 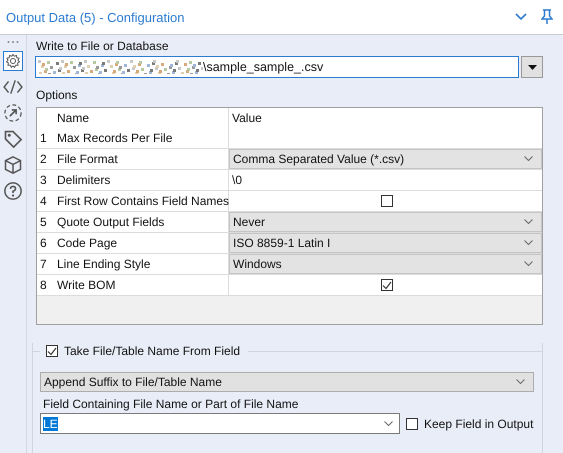 What do you see at coordinates (479, 423) in the screenshot?
I see `checkbox-label: Keep Field in Output` at bounding box center [479, 423].